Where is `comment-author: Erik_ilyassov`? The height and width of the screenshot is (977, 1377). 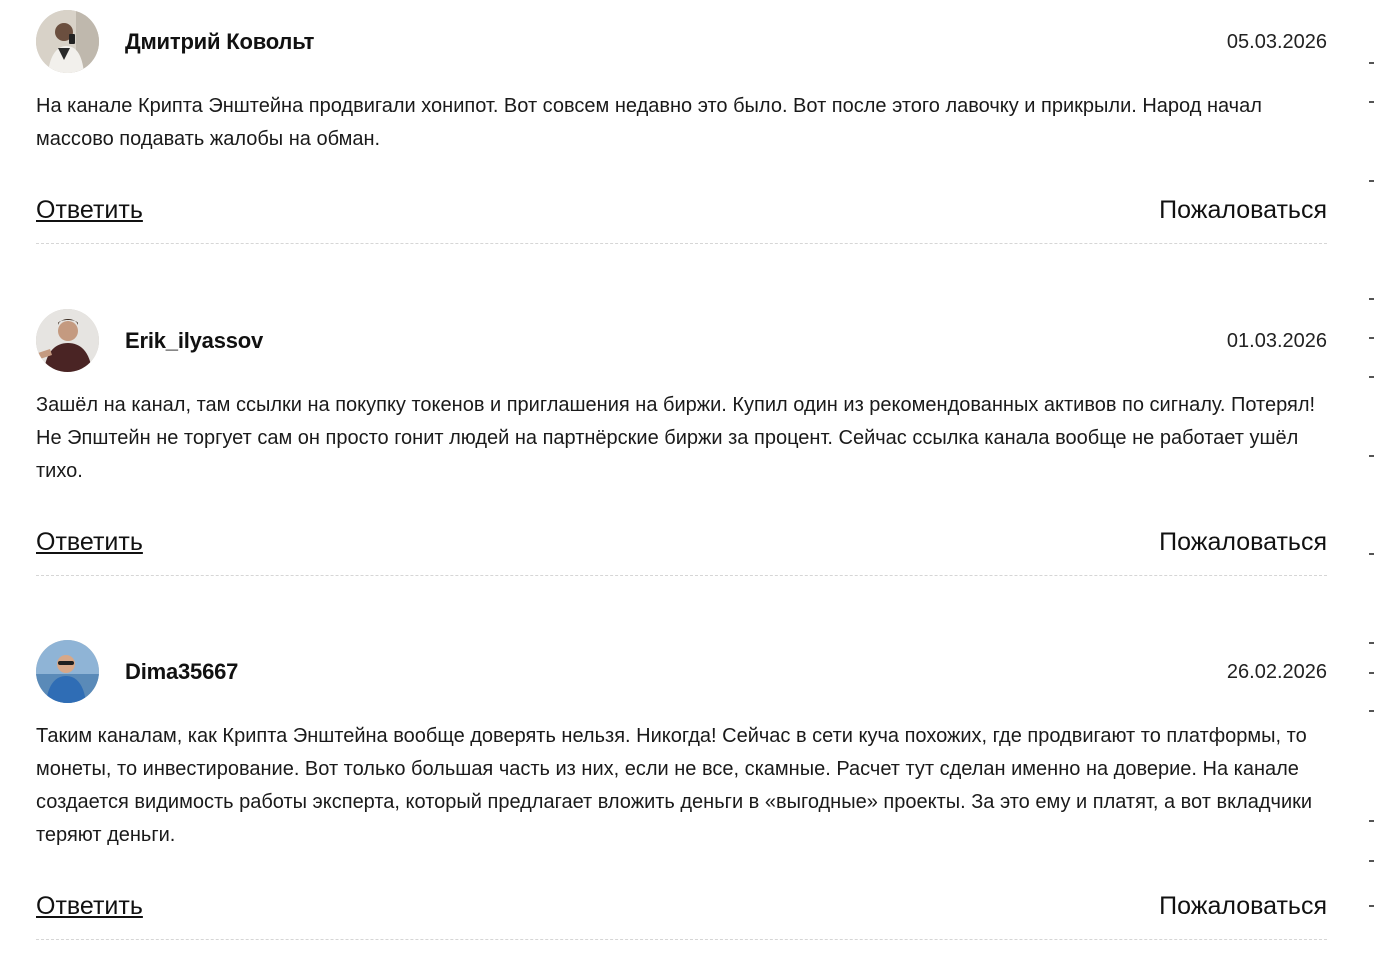 comment-author: Erik_ilyassov is located at coordinates (194, 340).